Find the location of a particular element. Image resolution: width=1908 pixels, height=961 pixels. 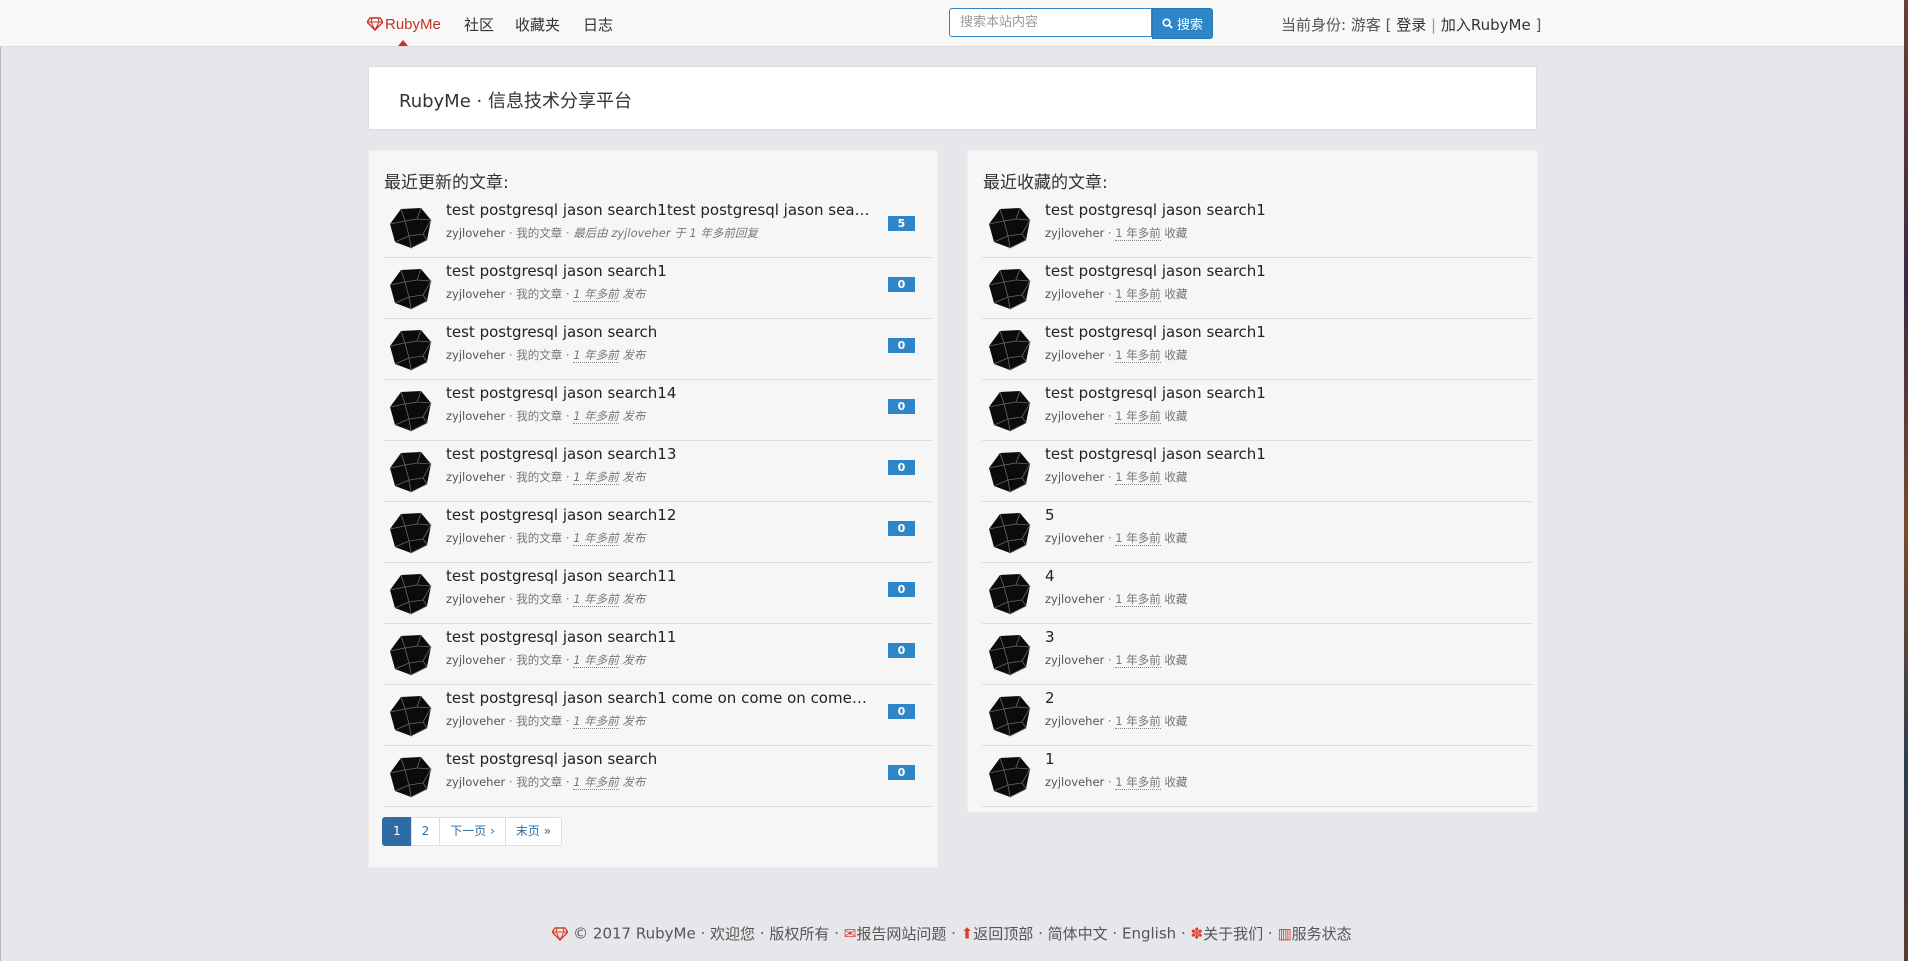

login-link: 登录 is located at coordinates (1411, 25).